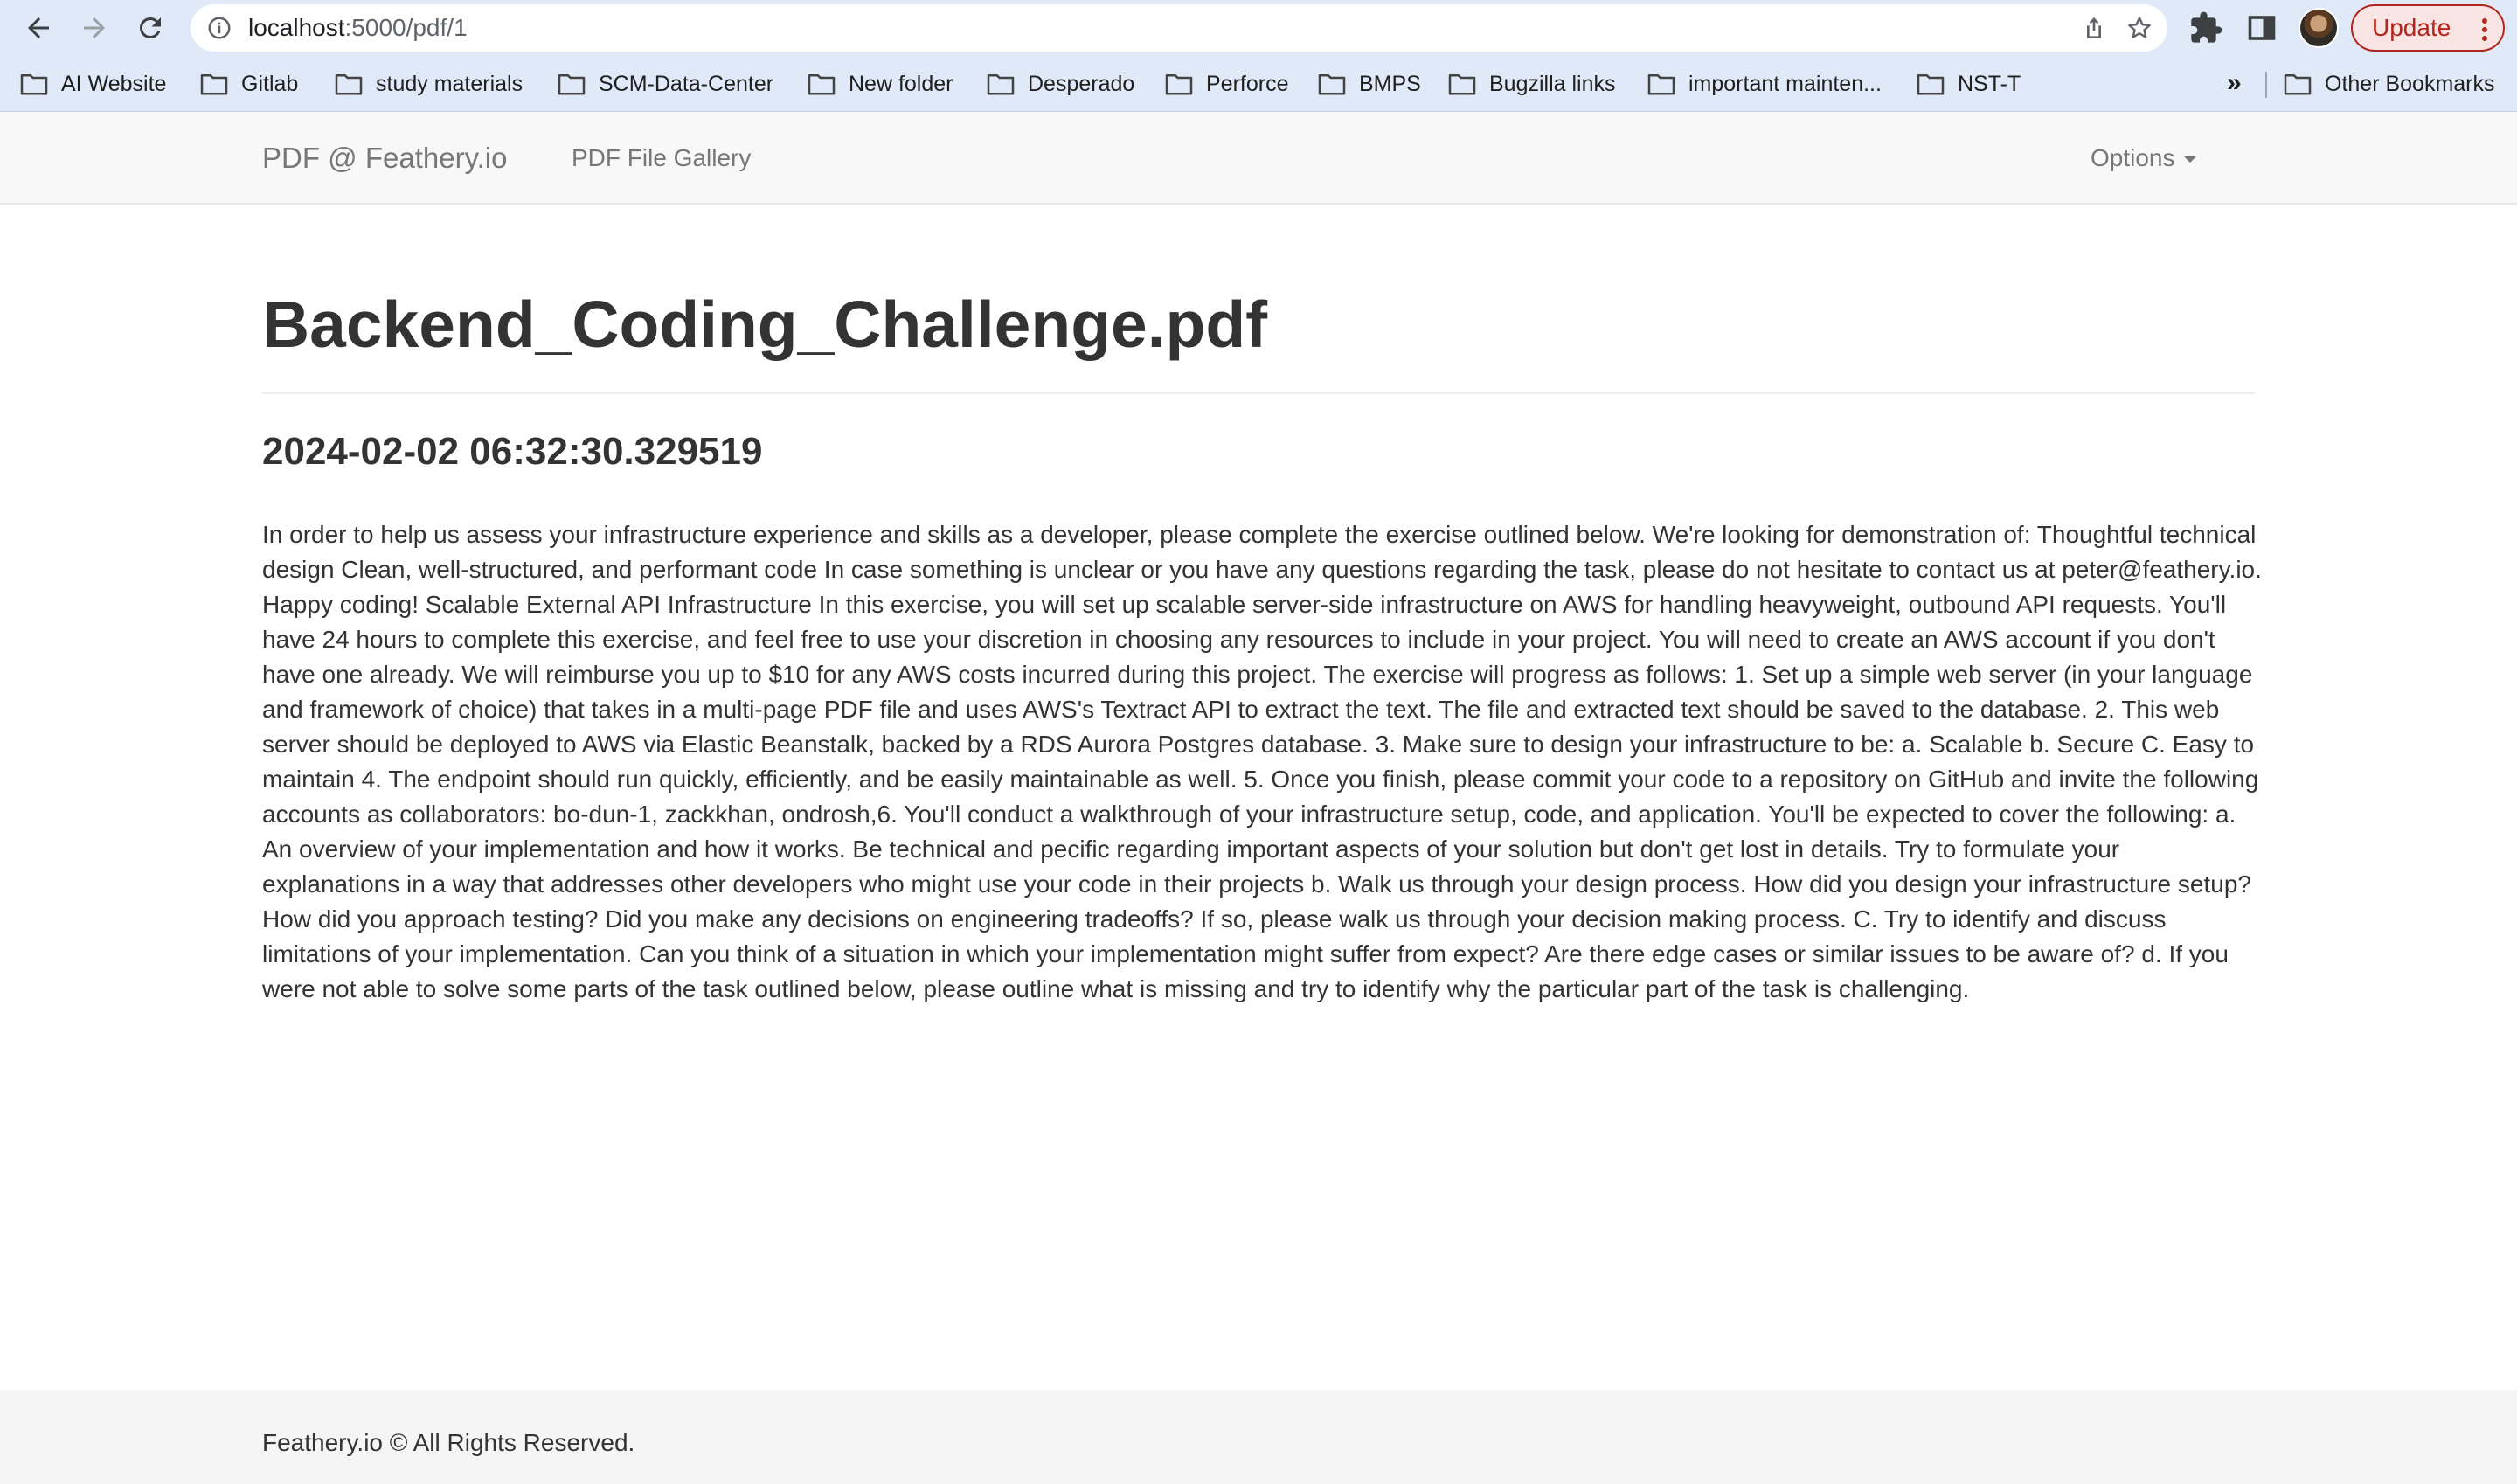 This screenshot has width=2517, height=1484. I want to click on update-label: Update, so click(2411, 27).